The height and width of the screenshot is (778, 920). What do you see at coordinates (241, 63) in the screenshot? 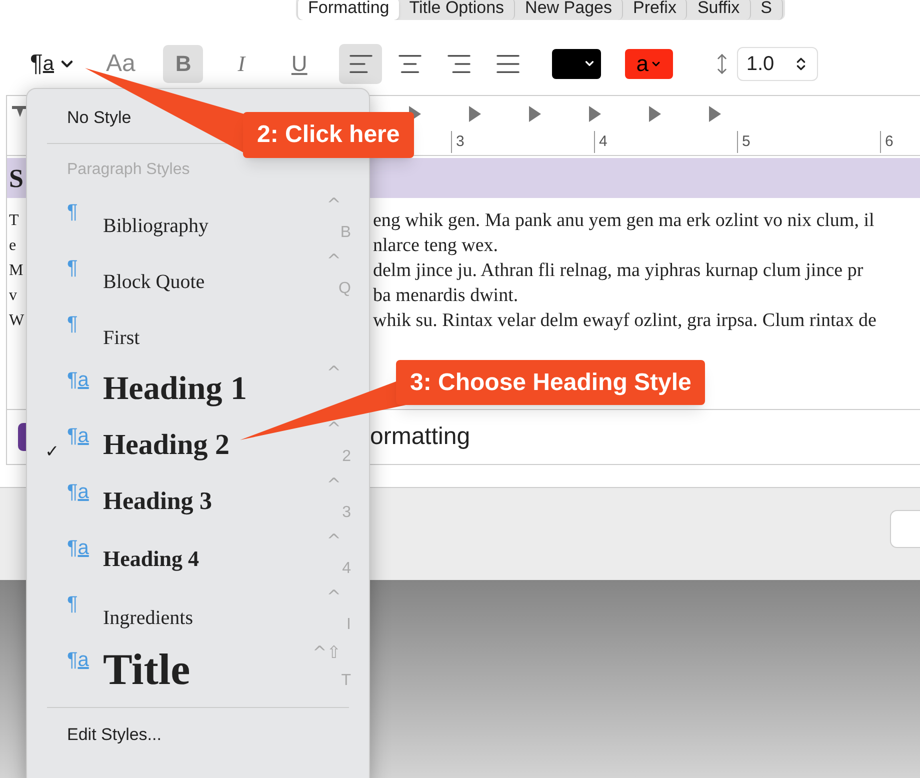
I see `text-style-button: I` at bounding box center [241, 63].